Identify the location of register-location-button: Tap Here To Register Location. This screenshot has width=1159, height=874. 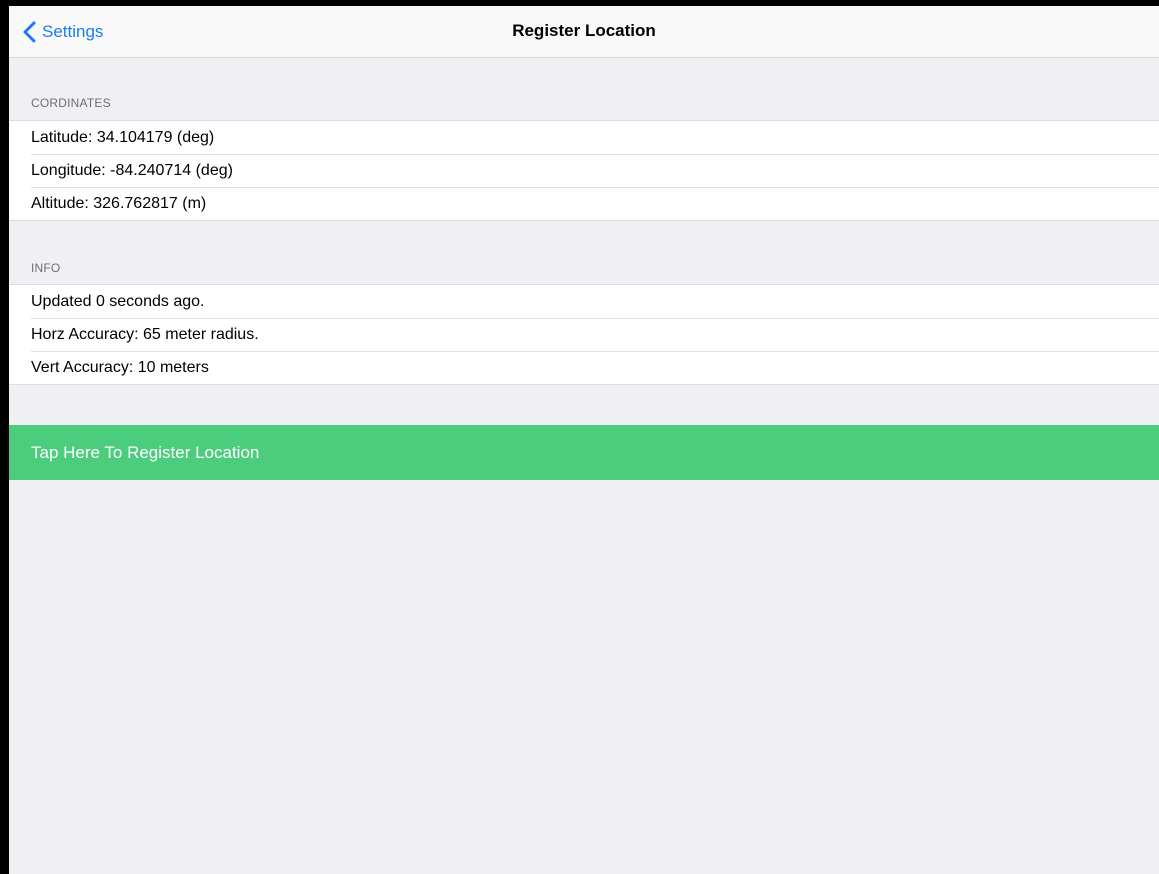
(584, 452).